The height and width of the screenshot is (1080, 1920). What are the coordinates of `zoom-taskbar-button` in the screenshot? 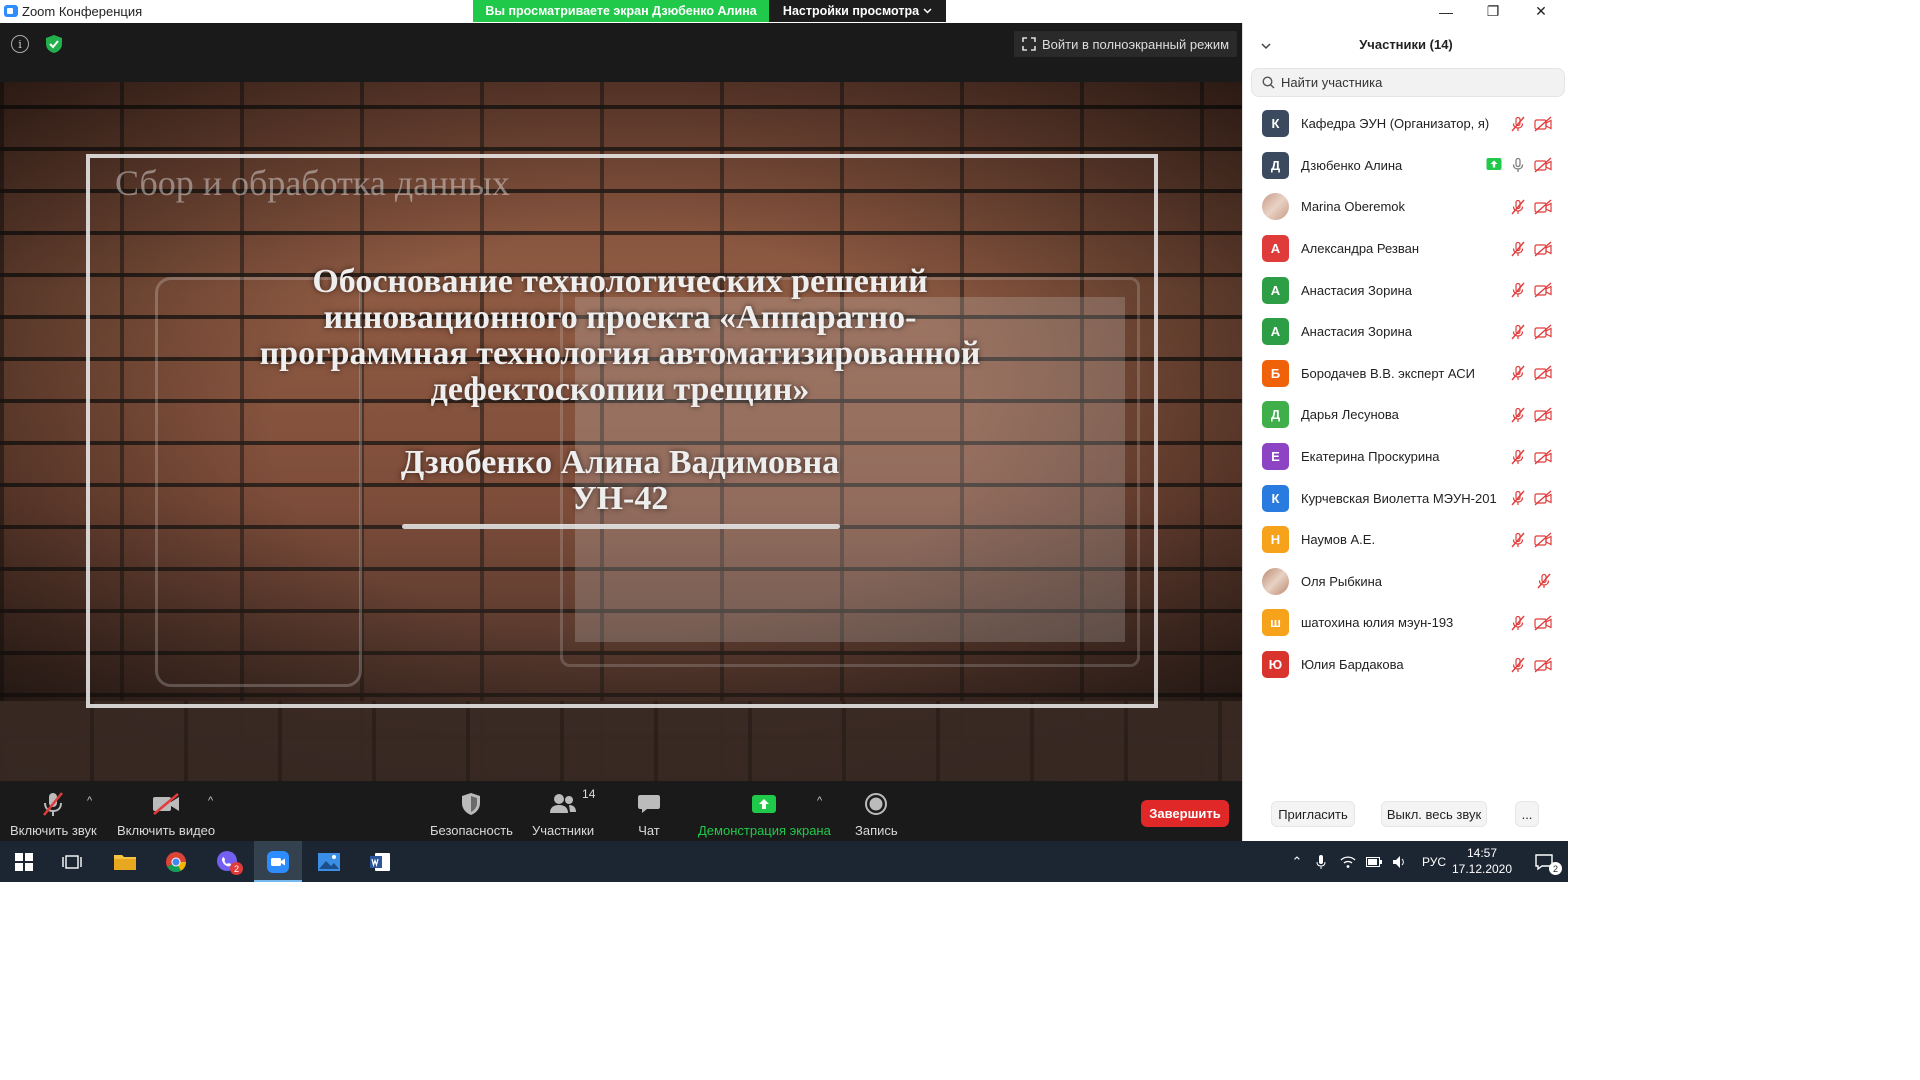 It's located at (278, 861).